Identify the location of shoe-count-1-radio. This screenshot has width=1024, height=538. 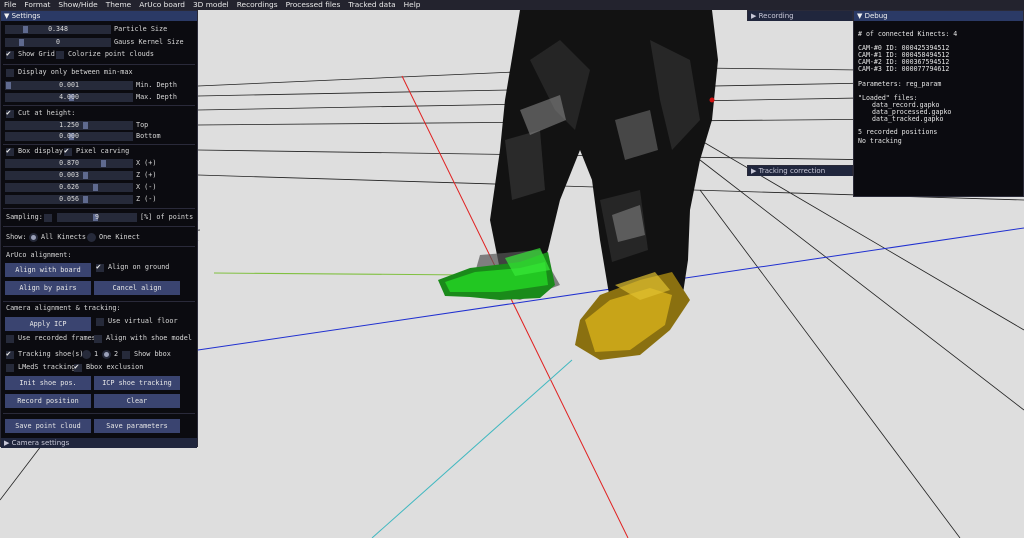
(86, 354).